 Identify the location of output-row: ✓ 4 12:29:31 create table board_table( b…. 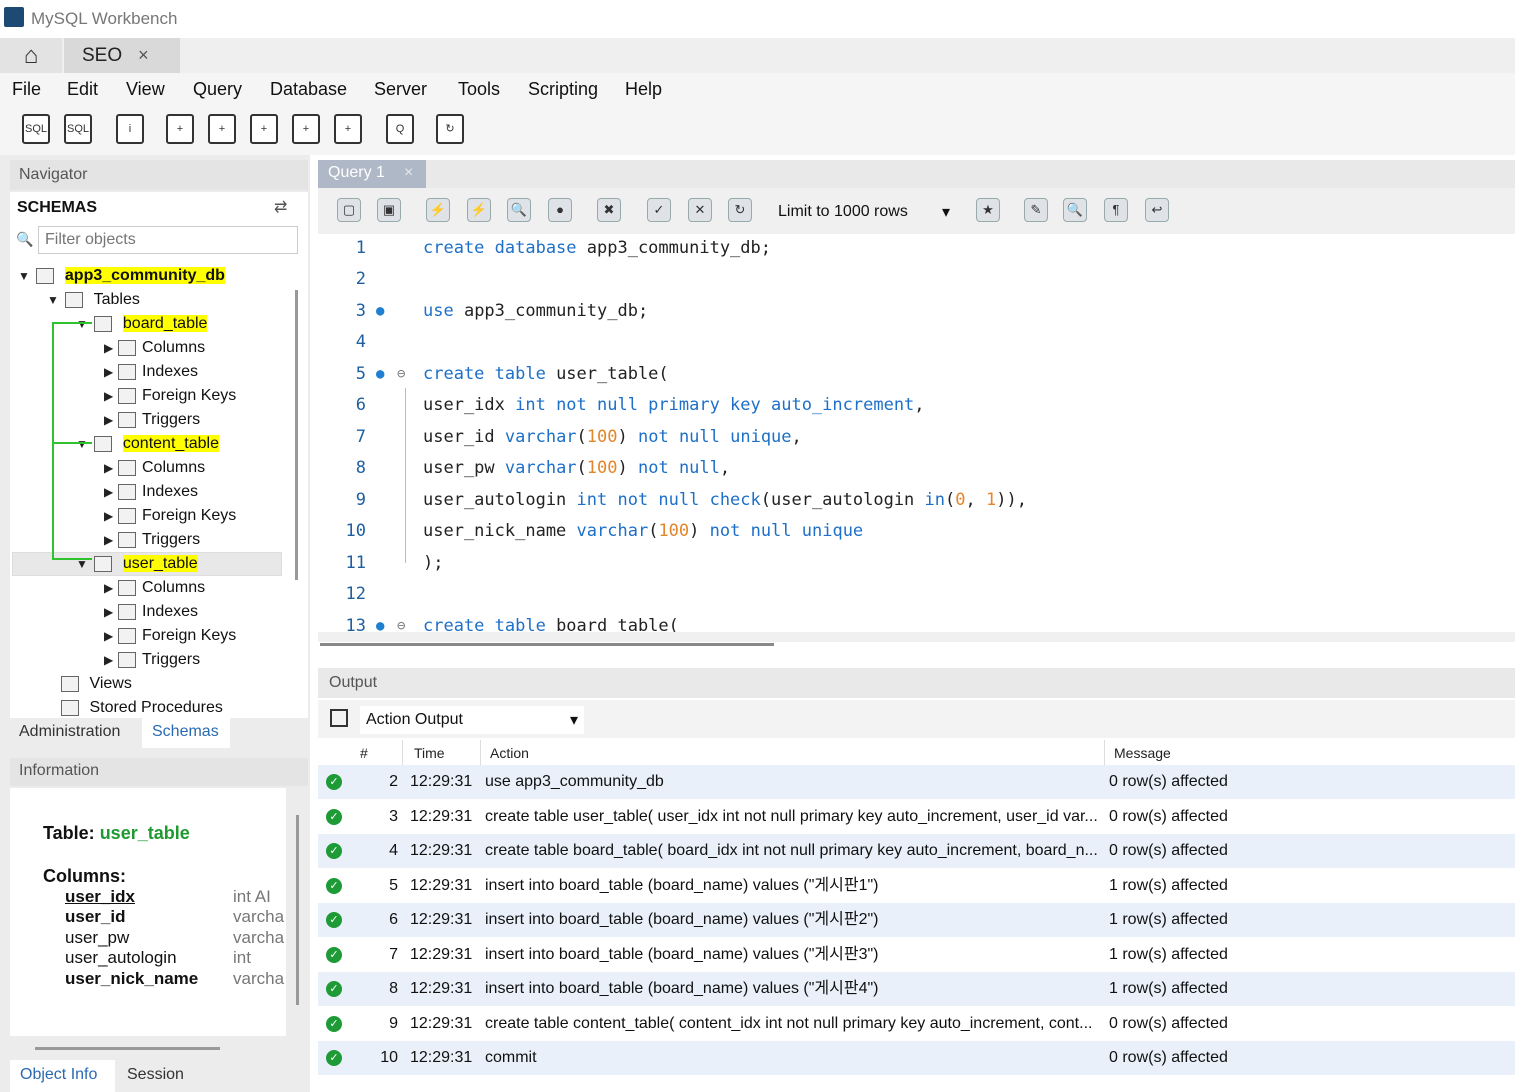
(916, 851).